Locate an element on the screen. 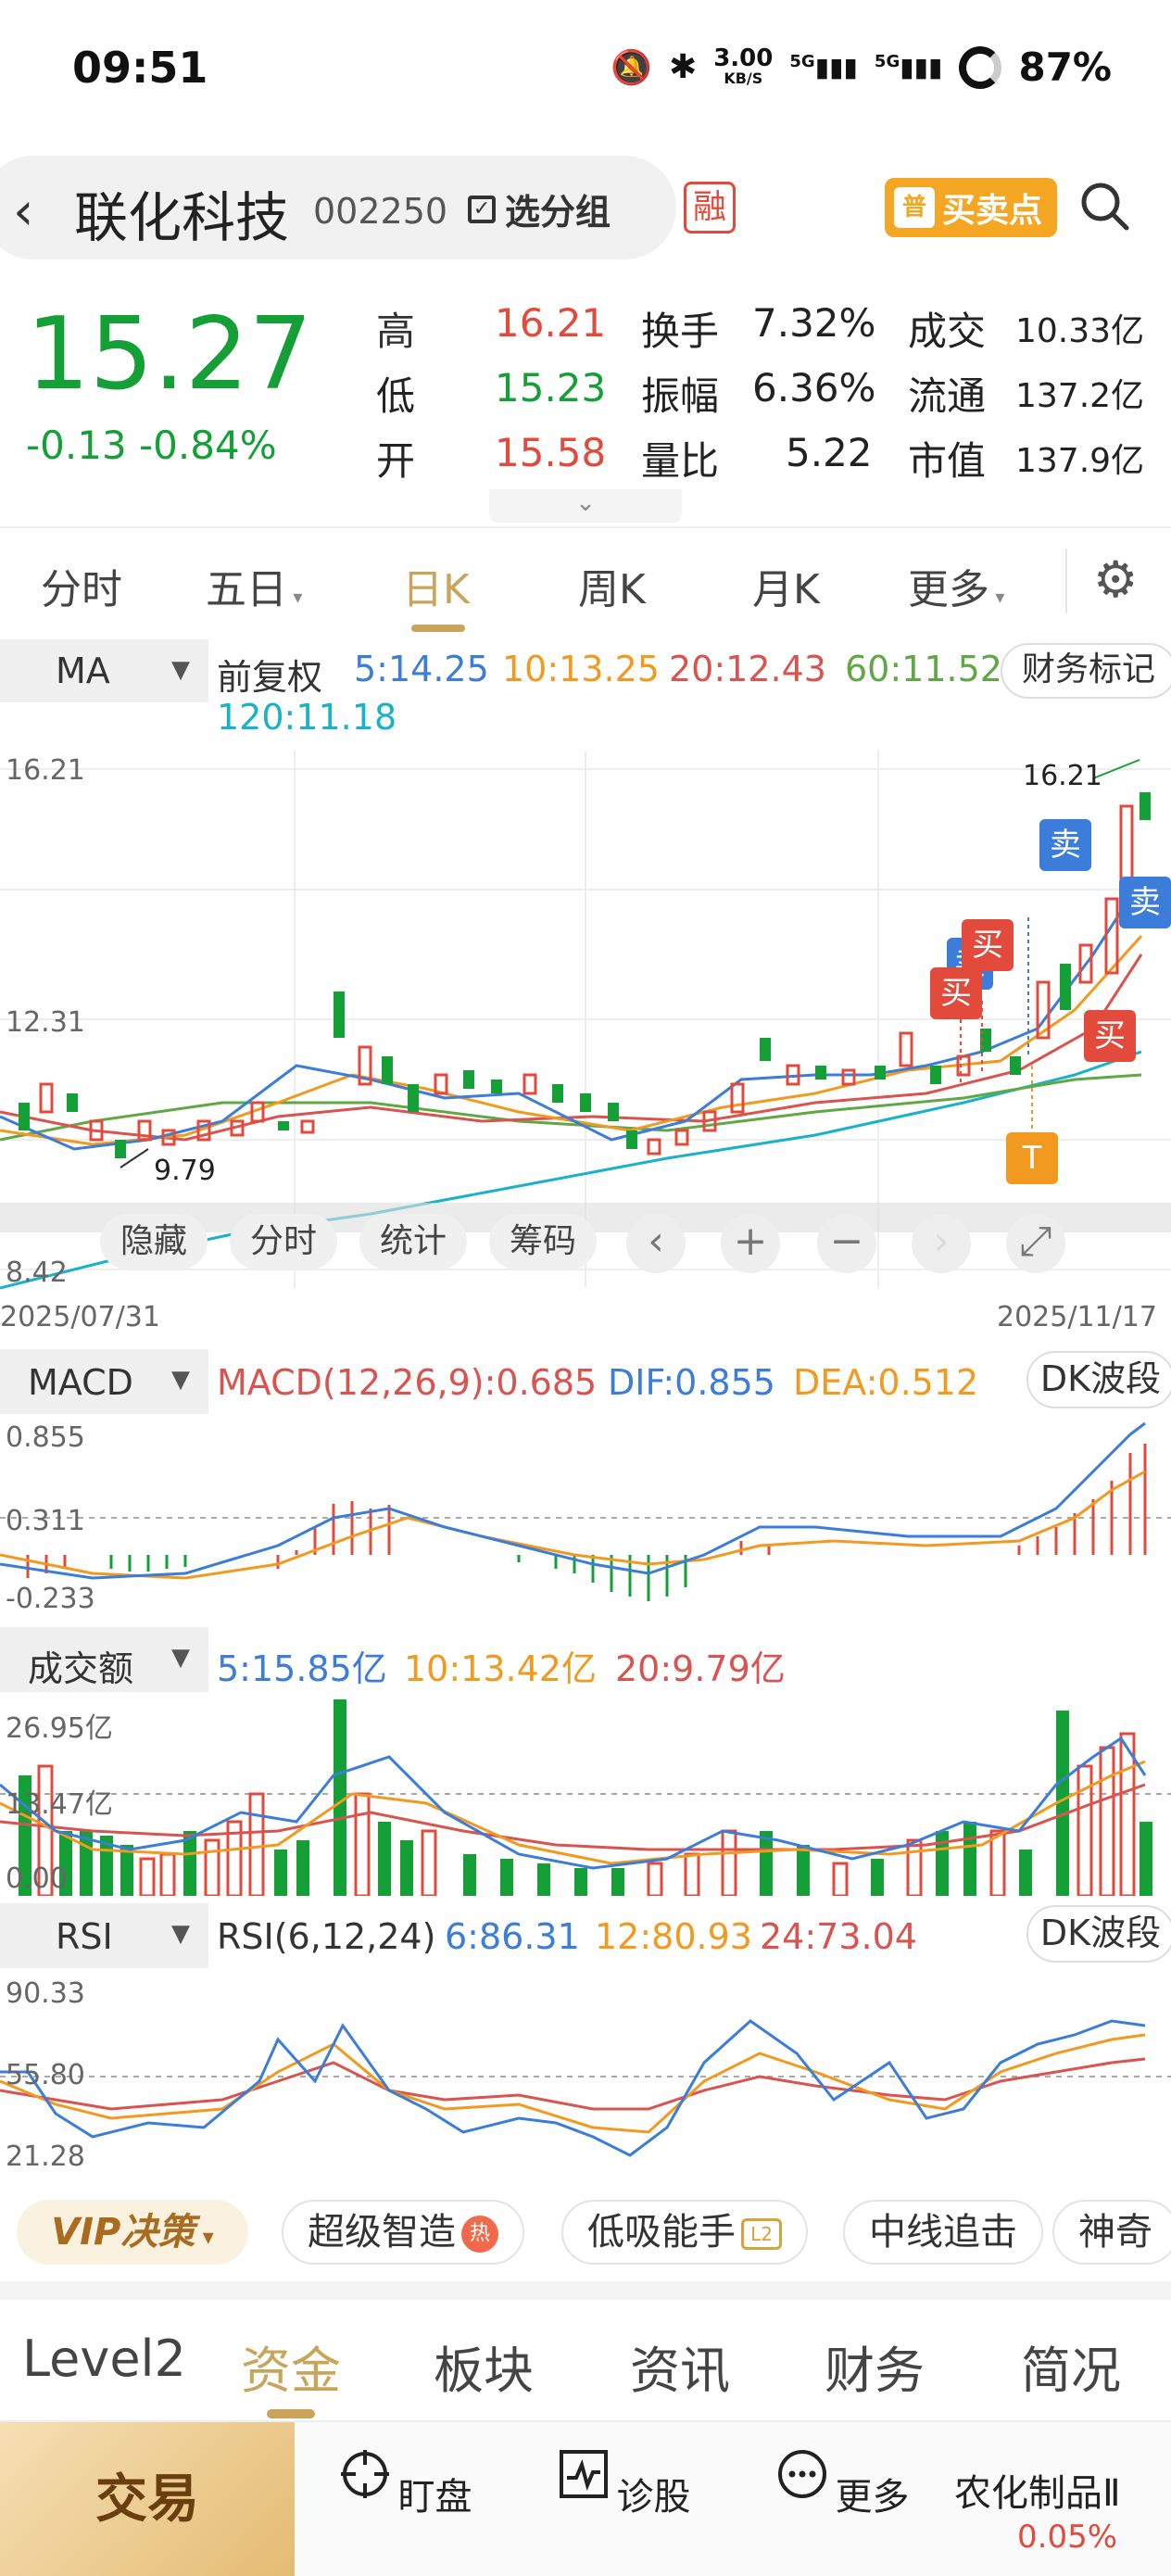 Image resolution: width=1171 pixels, height=2576 pixels. last-price: 15.27 is located at coordinates (170, 354).